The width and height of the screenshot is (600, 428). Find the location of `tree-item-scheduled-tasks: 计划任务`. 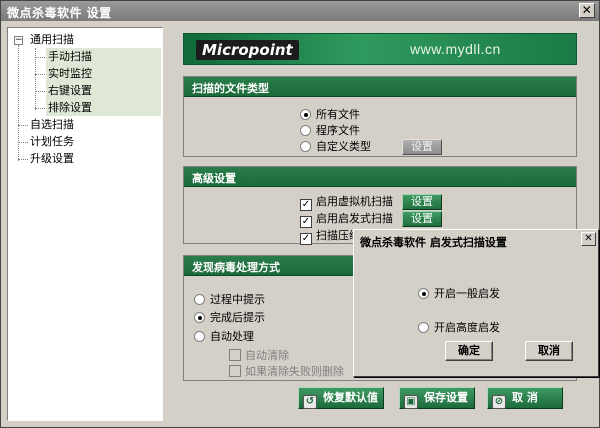

tree-item-scheduled-tasks: 计划任务 is located at coordinates (52, 141).